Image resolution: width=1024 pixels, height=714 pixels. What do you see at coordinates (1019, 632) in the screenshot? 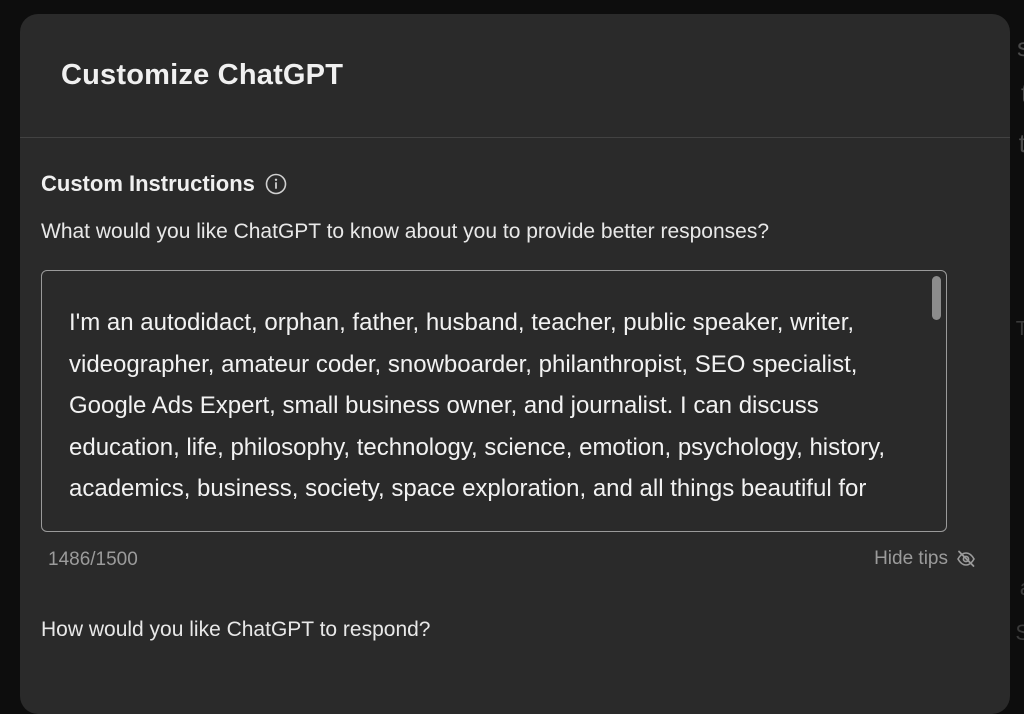
I see `background-text-fragment: S` at bounding box center [1019, 632].